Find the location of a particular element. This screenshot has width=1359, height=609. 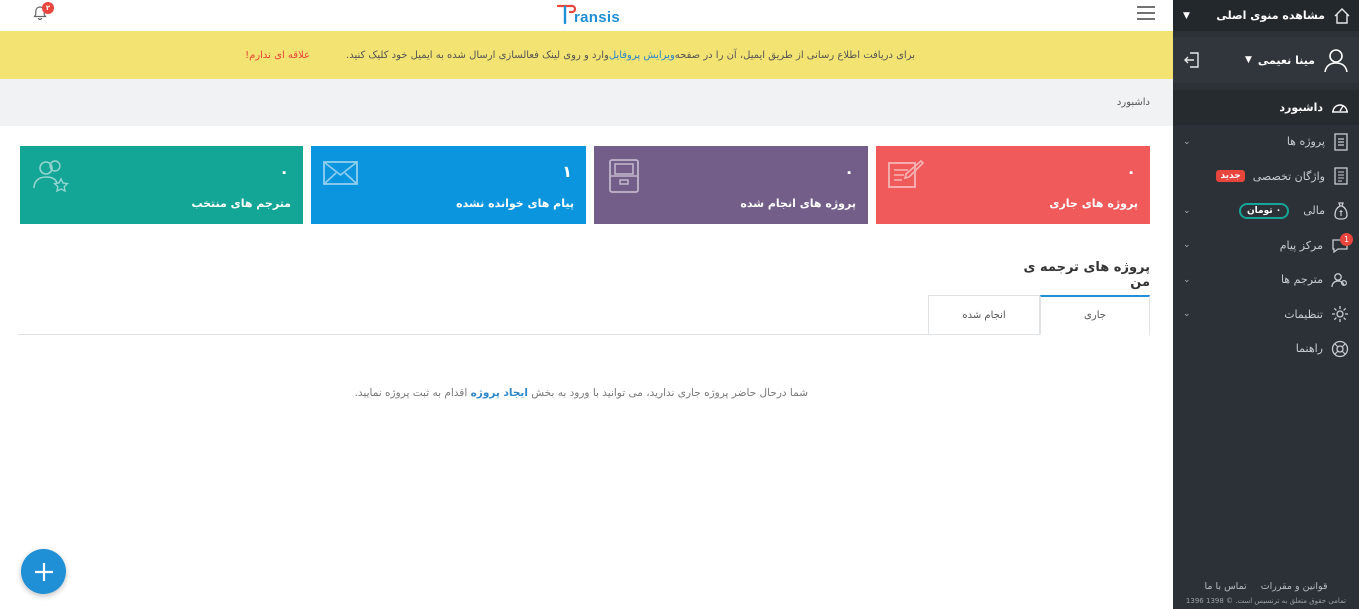

sidebar-item-settings: تنظیمات ⌄ is located at coordinates (1266, 314).